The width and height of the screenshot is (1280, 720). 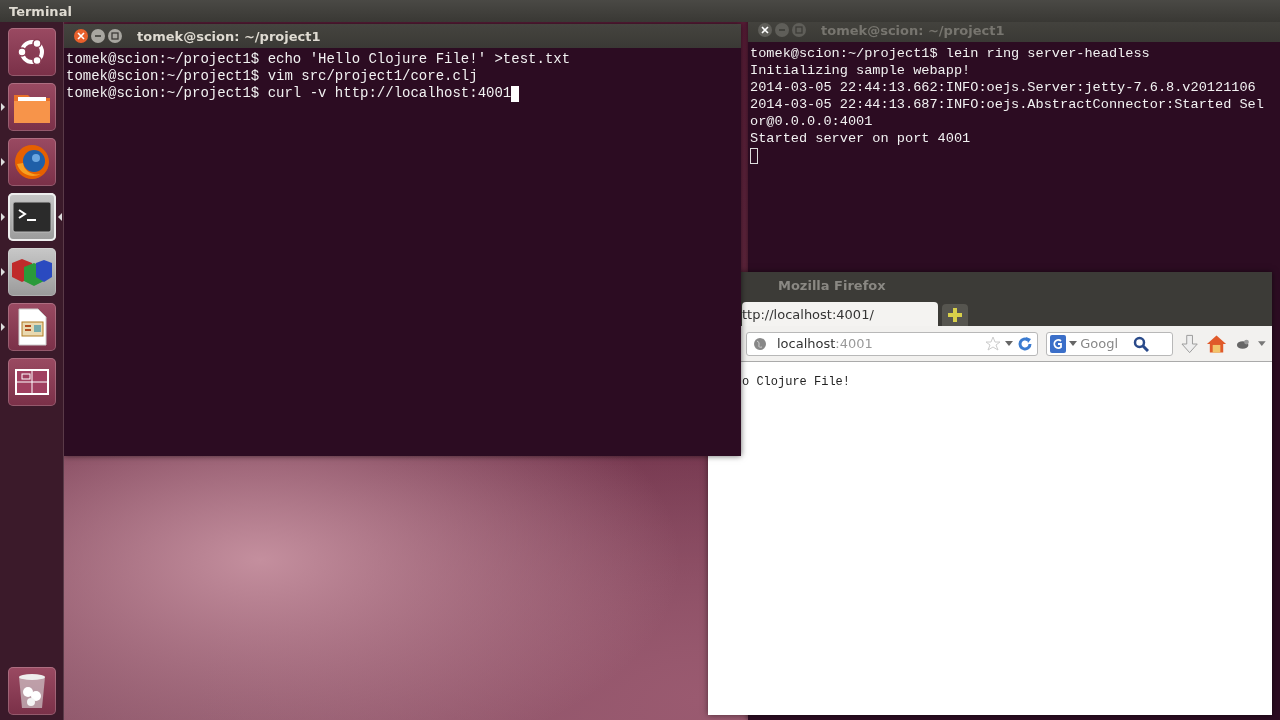 What do you see at coordinates (950, 53) in the screenshot?
I see `terminal-line: tomek@scion:~/project1$ lein ring server-headless` at bounding box center [950, 53].